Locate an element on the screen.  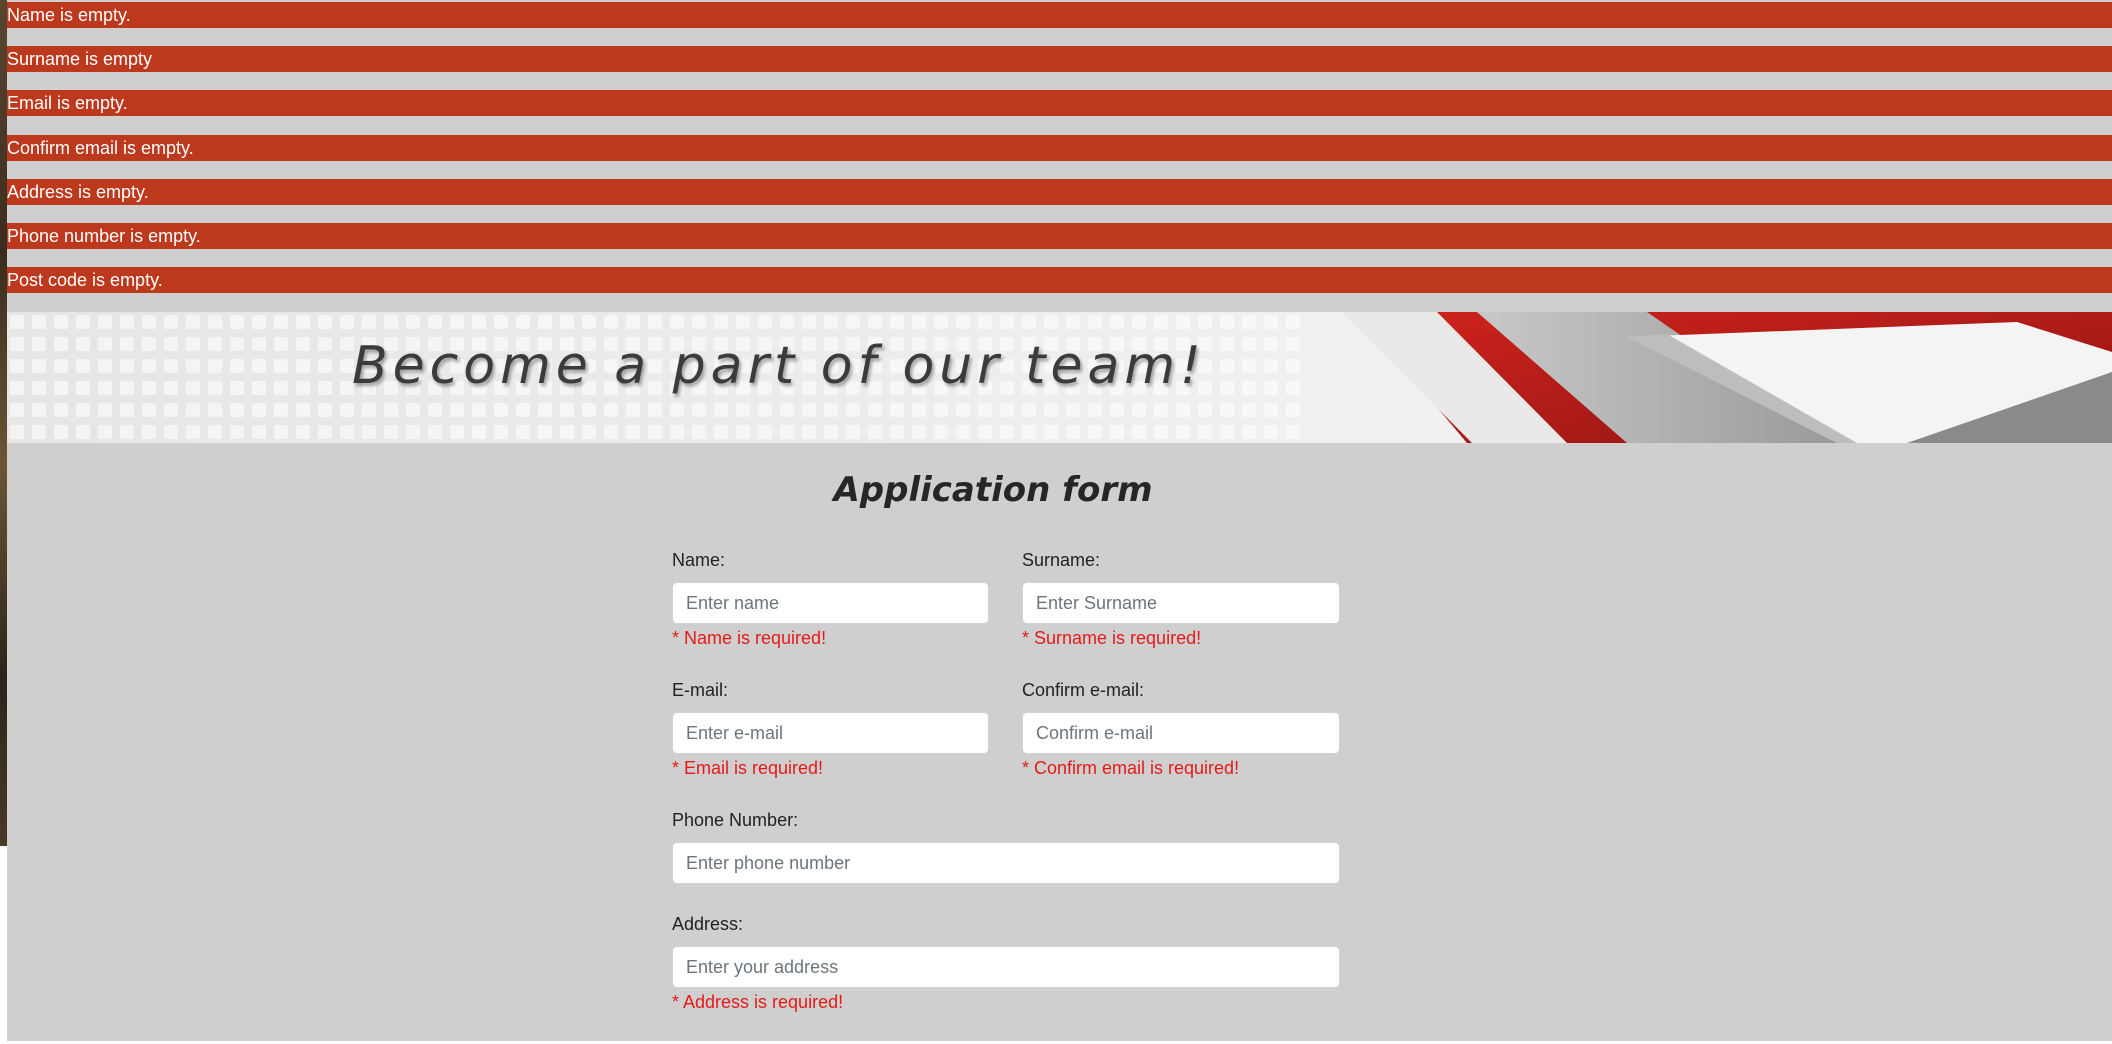
header-banner: Become a part of our team! is located at coordinates (1059, 377).